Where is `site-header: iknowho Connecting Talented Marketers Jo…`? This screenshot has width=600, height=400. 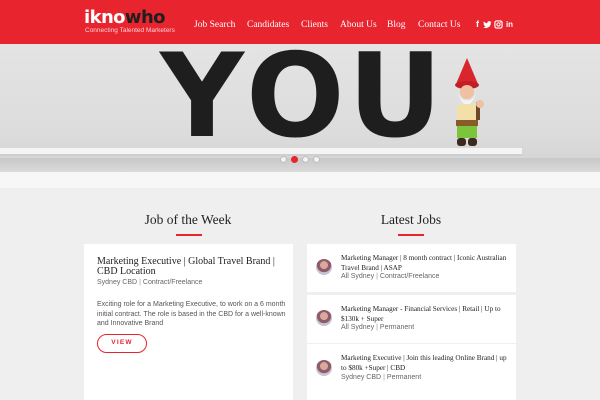 site-header: iknowho Connecting Talented Marketers Jo… is located at coordinates (300, 22).